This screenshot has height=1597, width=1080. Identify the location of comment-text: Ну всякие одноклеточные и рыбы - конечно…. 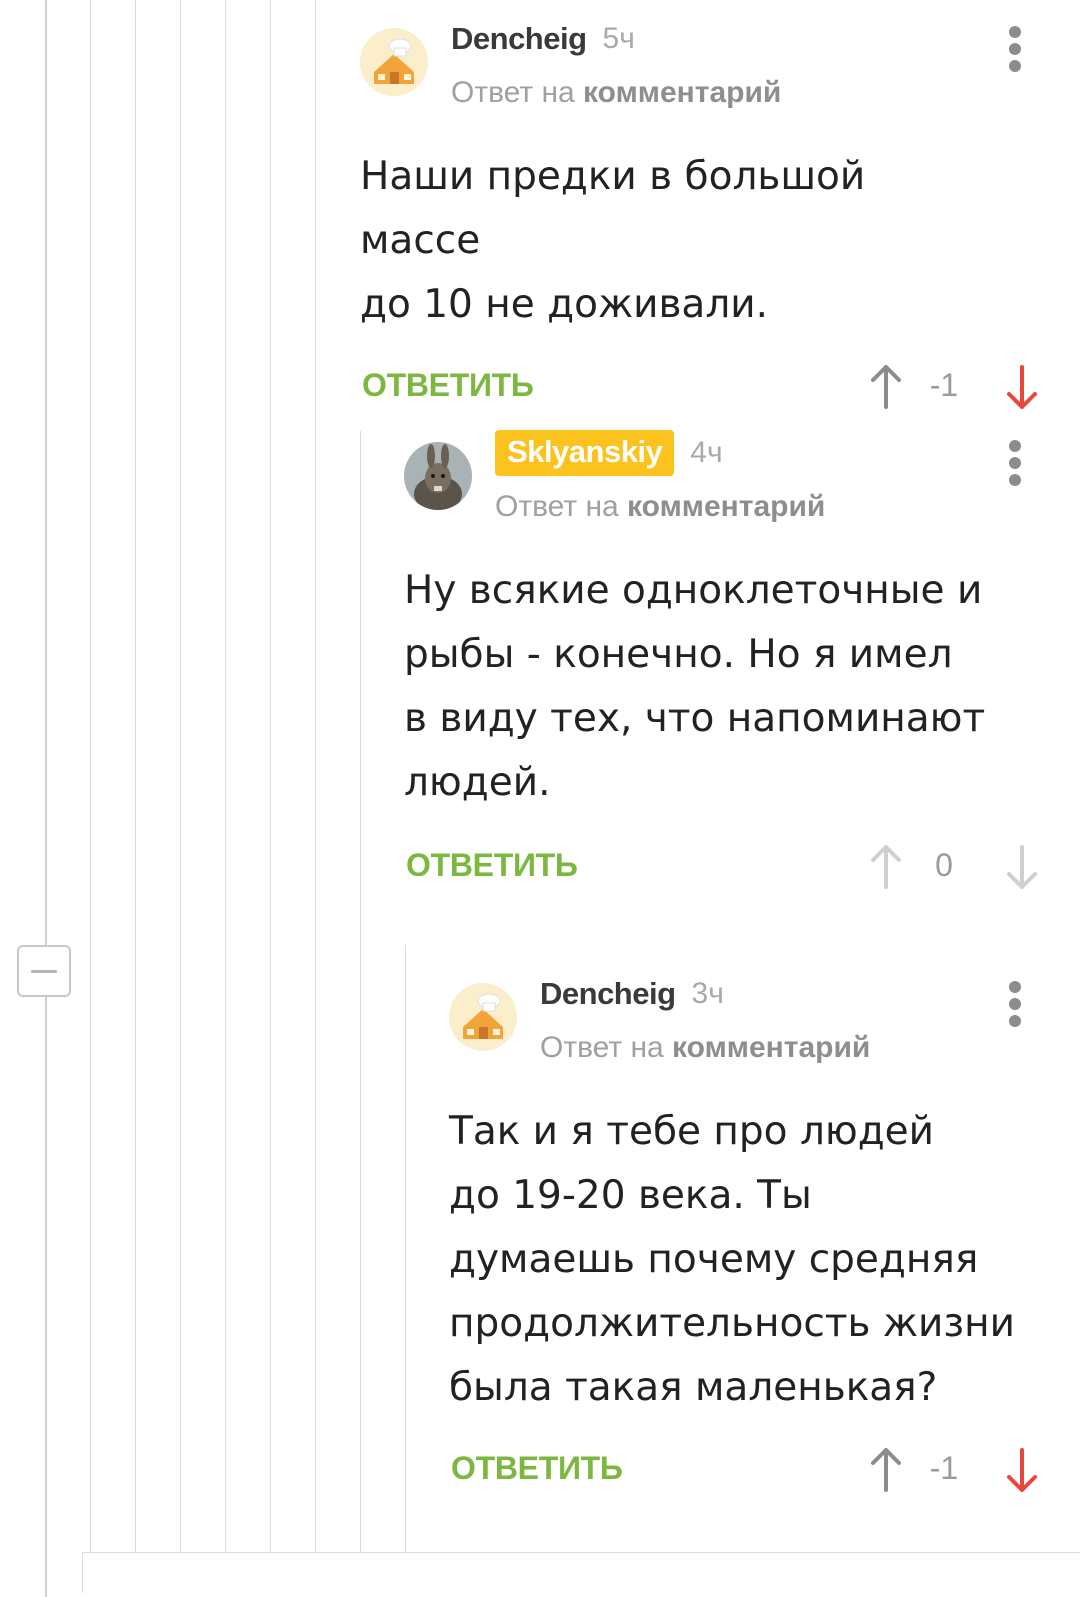
(695, 686).